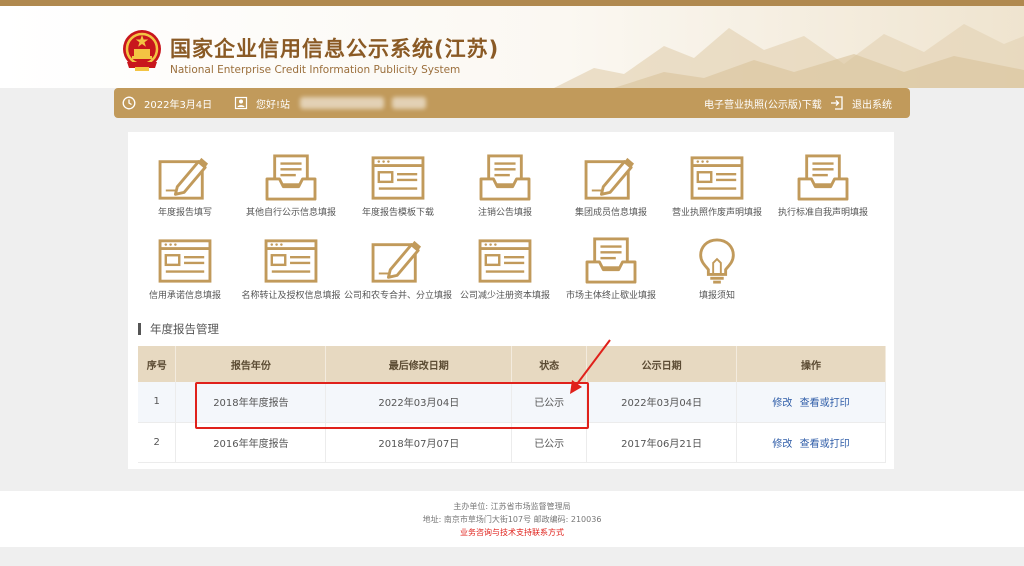 The width and height of the screenshot is (1024, 566). I want to click on highlight-annotation-box, so click(392, 405).